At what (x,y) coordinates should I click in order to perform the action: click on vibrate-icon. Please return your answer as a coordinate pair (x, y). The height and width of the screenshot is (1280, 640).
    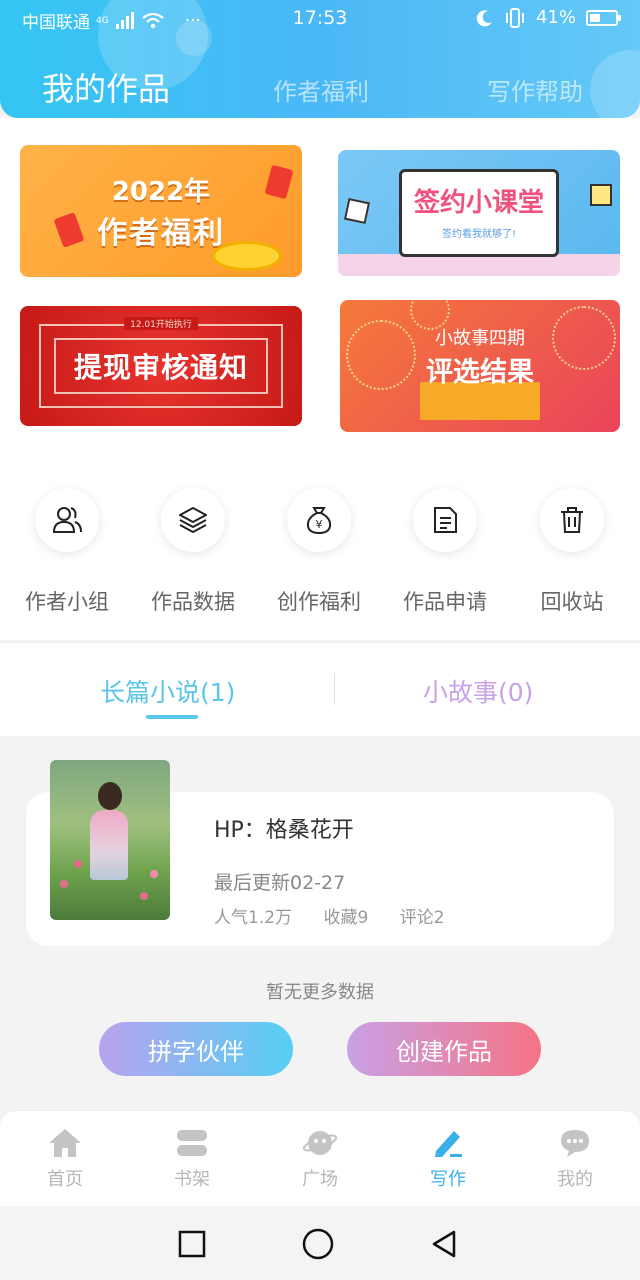
    Looking at the image, I should click on (514, 17).